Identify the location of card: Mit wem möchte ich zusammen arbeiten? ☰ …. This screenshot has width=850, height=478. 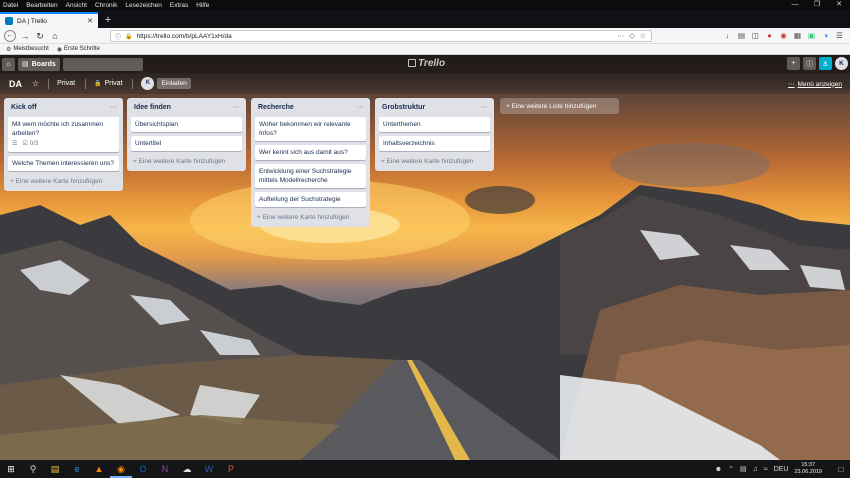
(63, 134).